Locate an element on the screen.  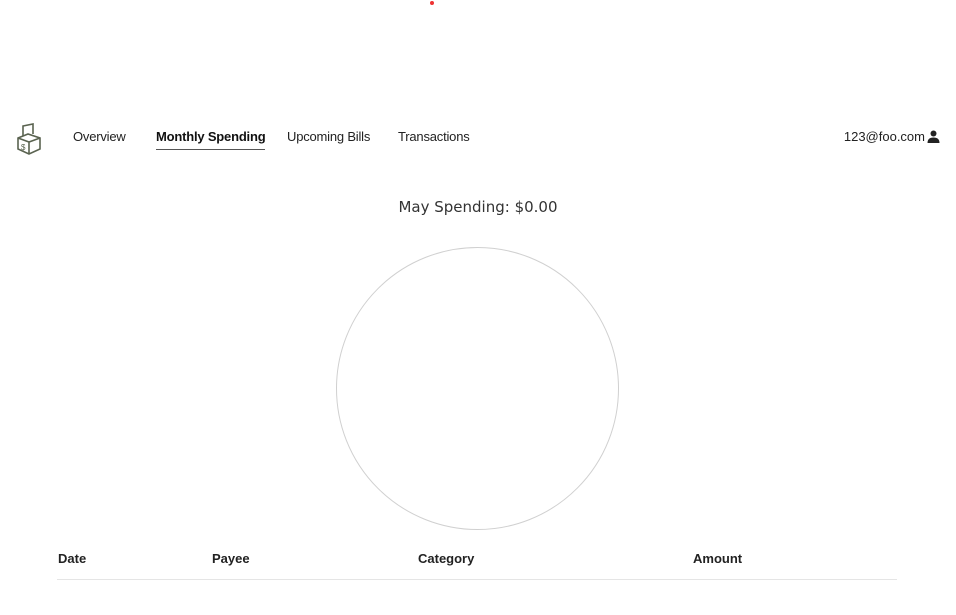
tab-upcoming-bills: Upcoming Bills is located at coordinates (328, 136).